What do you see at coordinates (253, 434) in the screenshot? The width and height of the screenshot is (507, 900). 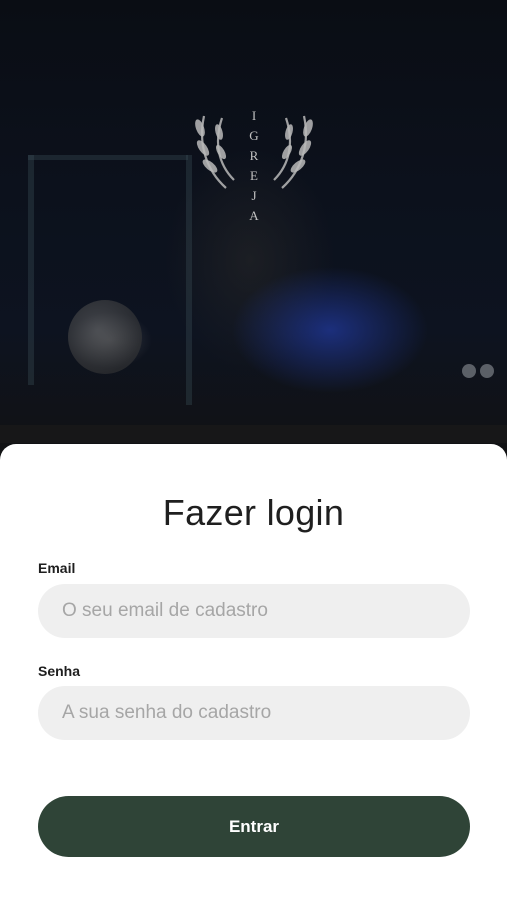 I see `stage-floor` at bounding box center [253, 434].